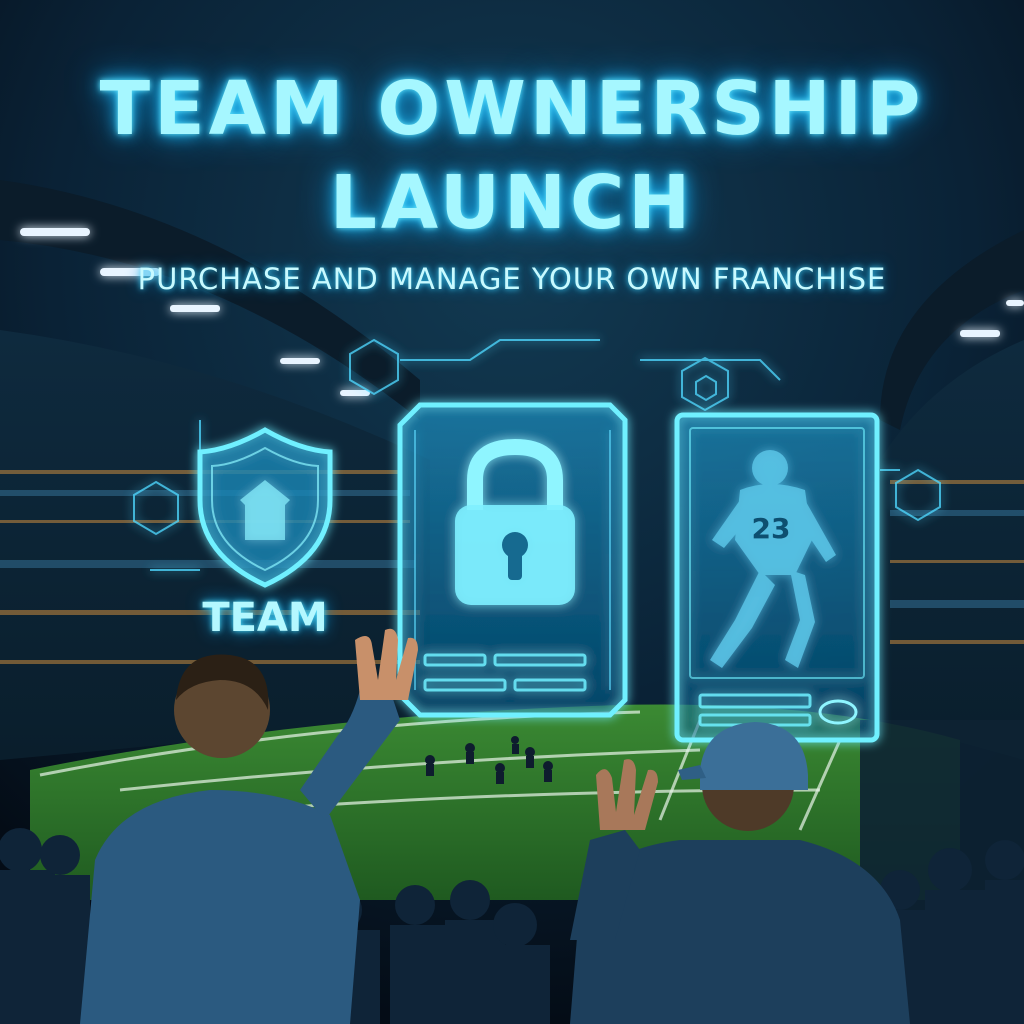 The image size is (1024, 1024). I want to click on jersey-number: 23, so click(771, 528).